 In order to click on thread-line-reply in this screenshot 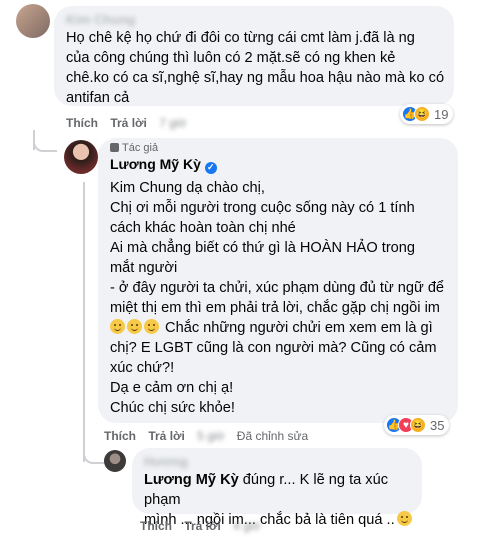, I will do `click(84, 322)`.